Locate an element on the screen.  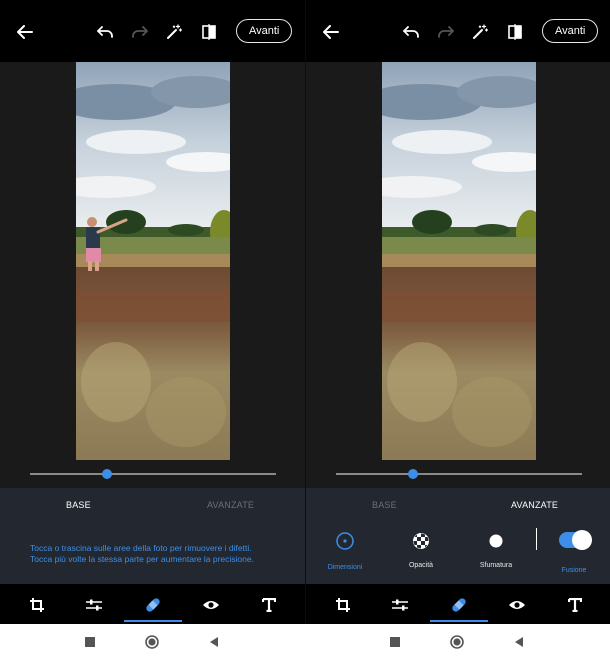
option-feather-label: Sfumatura is located at coordinates (496, 565).